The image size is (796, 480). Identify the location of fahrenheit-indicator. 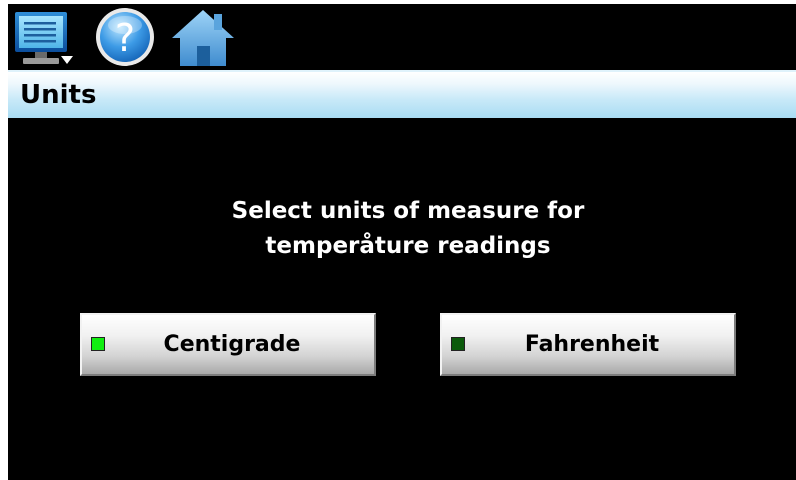
(458, 344).